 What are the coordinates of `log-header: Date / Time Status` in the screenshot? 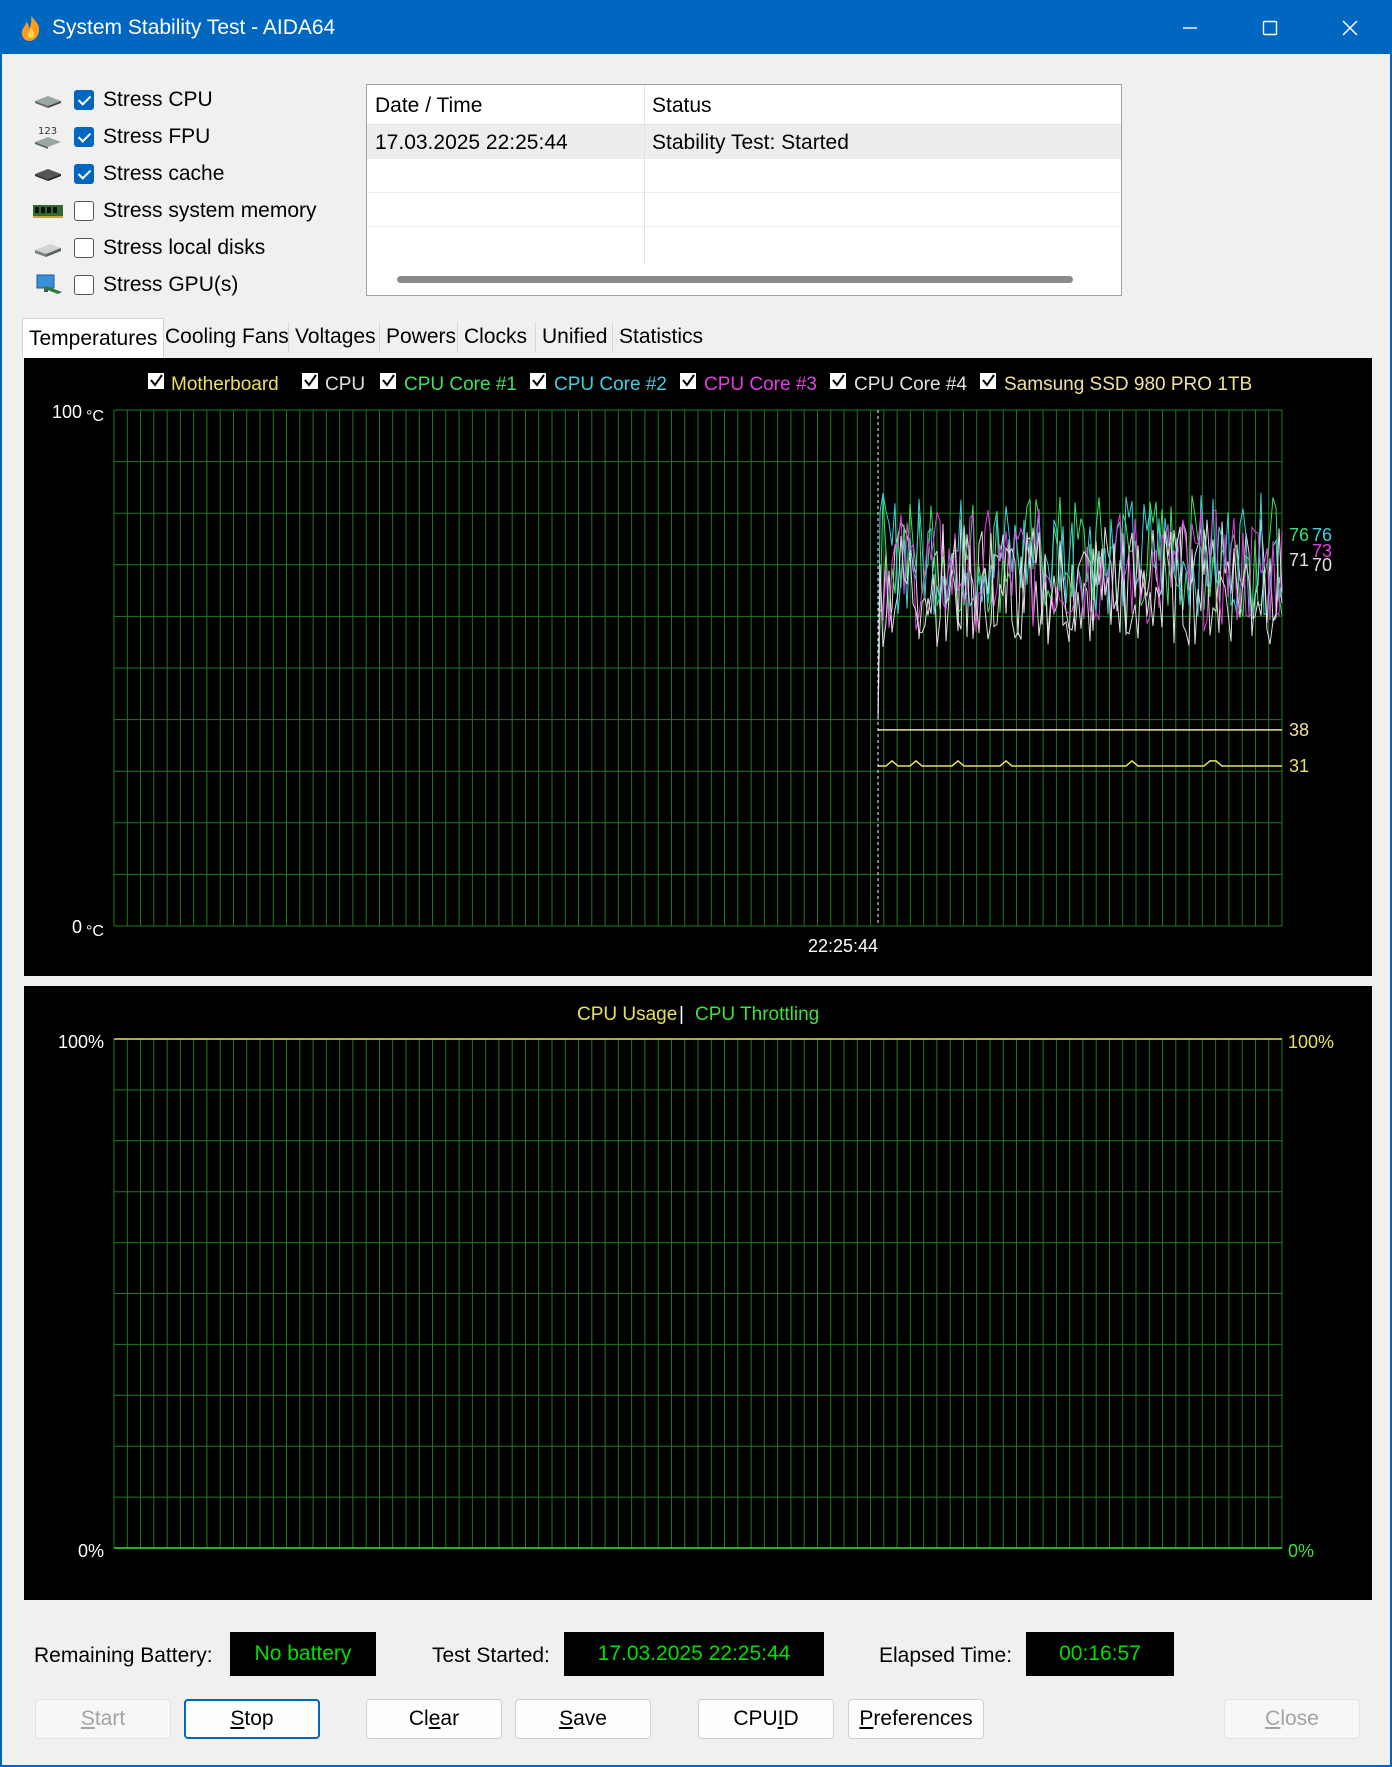 It's located at (744, 105).